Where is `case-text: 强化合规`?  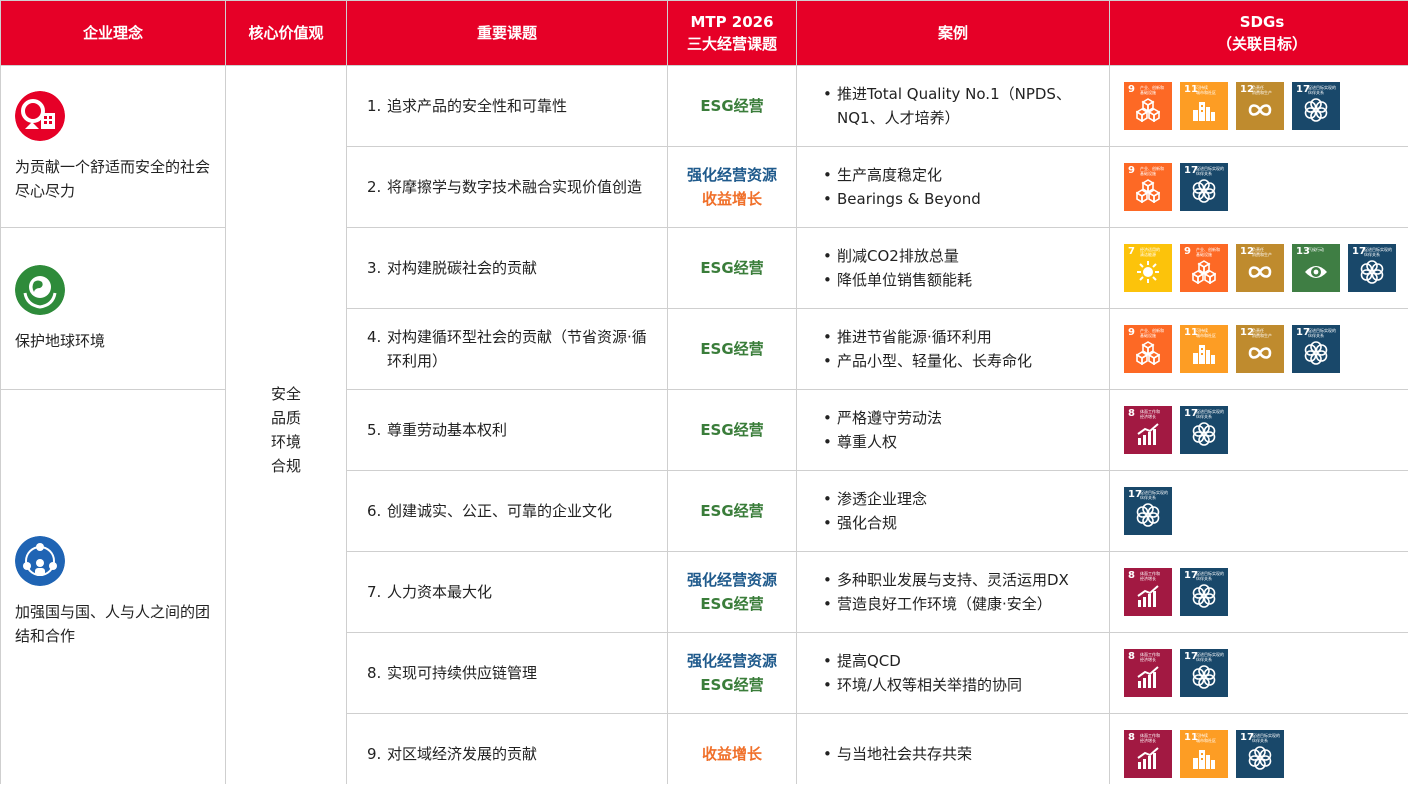 case-text: 强化合规 is located at coordinates (867, 523).